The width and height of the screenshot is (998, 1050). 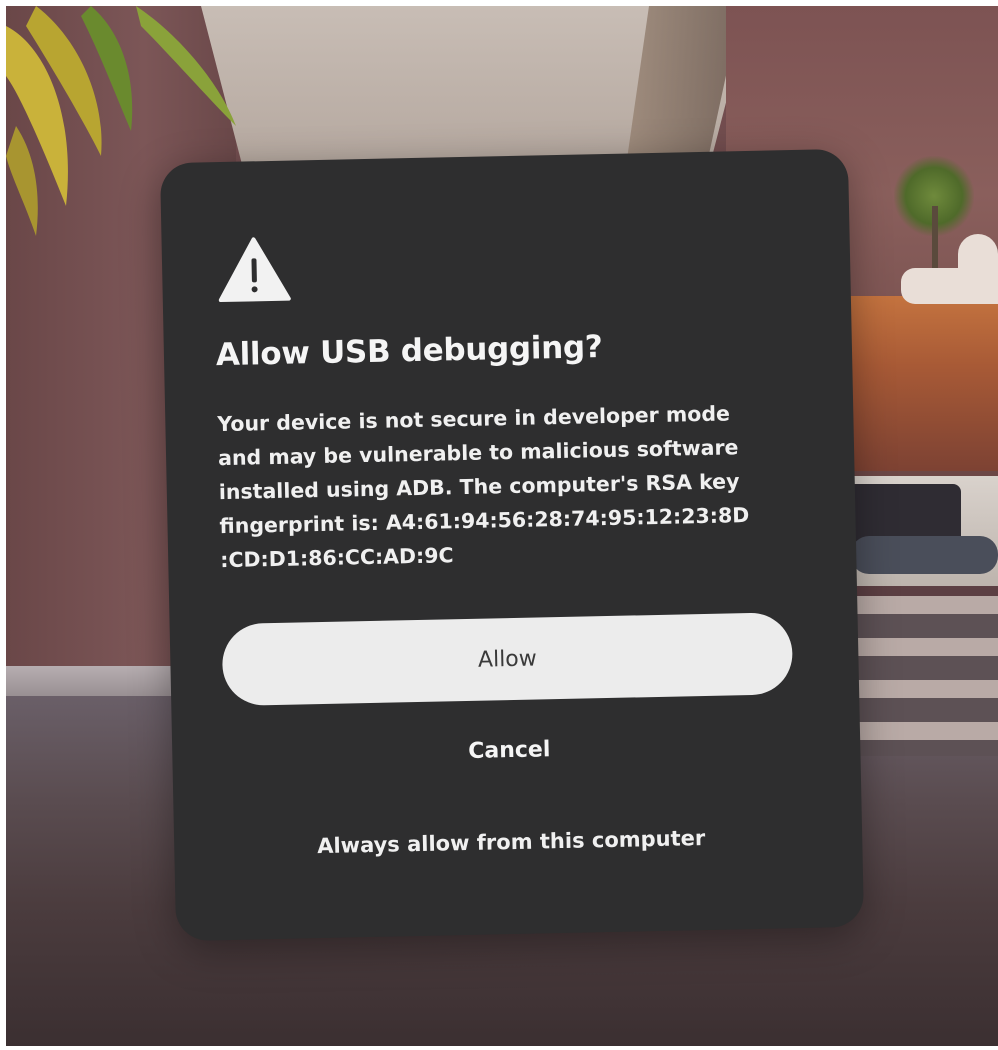 I want to click on allow-button: Allow, so click(x=507, y=659).